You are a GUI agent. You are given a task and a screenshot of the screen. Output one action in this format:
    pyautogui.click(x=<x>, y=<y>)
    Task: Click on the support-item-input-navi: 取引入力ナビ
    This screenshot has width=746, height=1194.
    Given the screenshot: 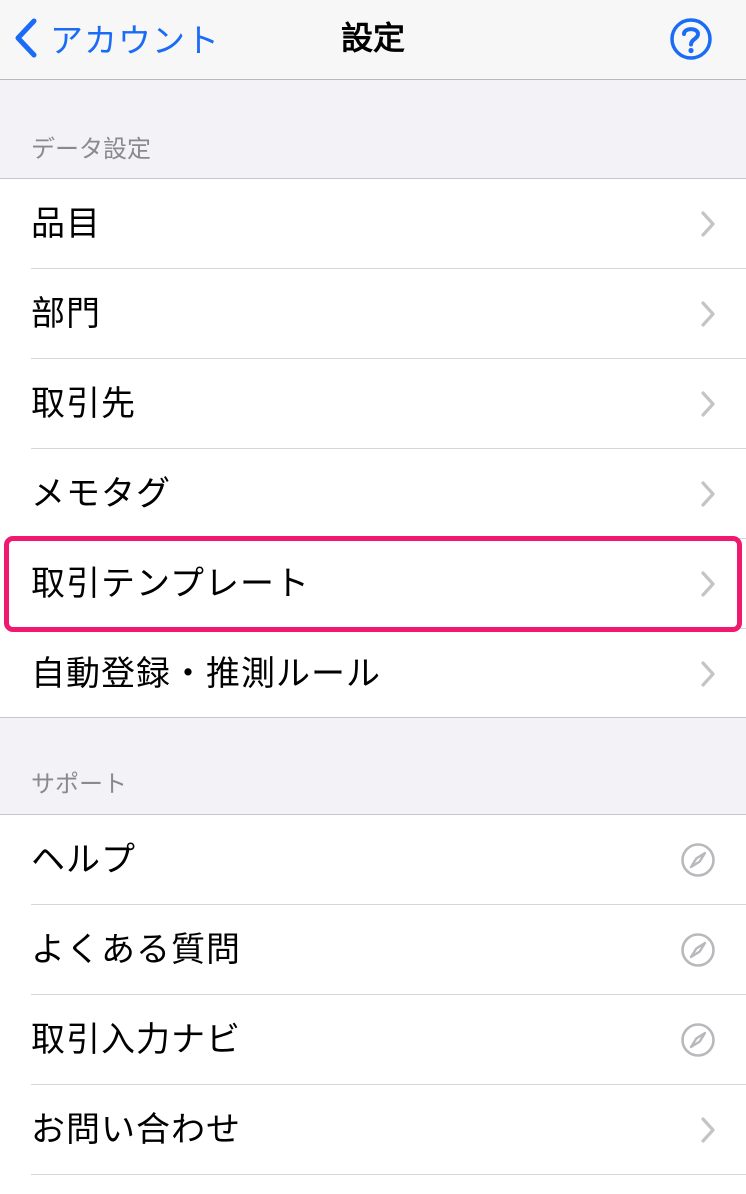 What is the action you would take?
    pyautogui.click(x=373, y=1040)
    